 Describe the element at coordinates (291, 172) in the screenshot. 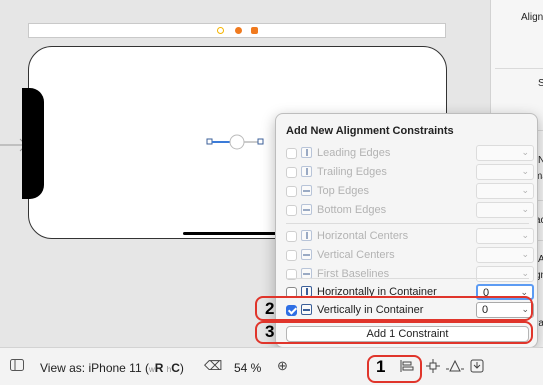

I see `trailing-edges-checkbox` at that location.